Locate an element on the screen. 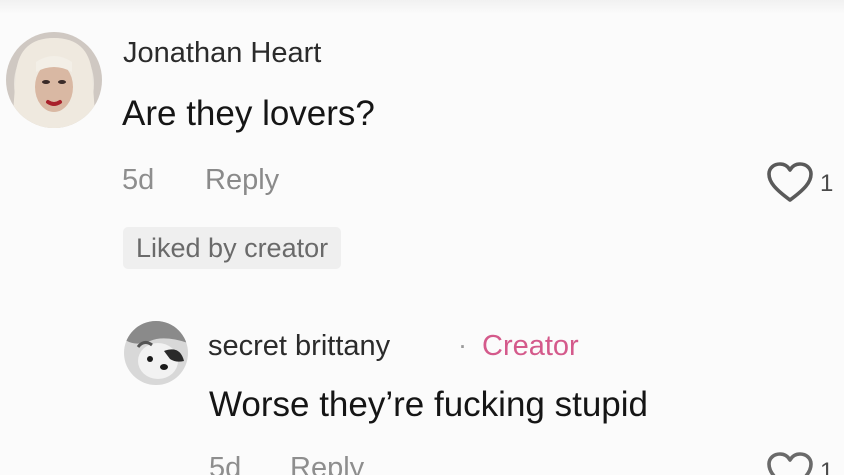 The image size is (844, 475). comment-username: Jonathan Heart is located at coordinates (222, 53).